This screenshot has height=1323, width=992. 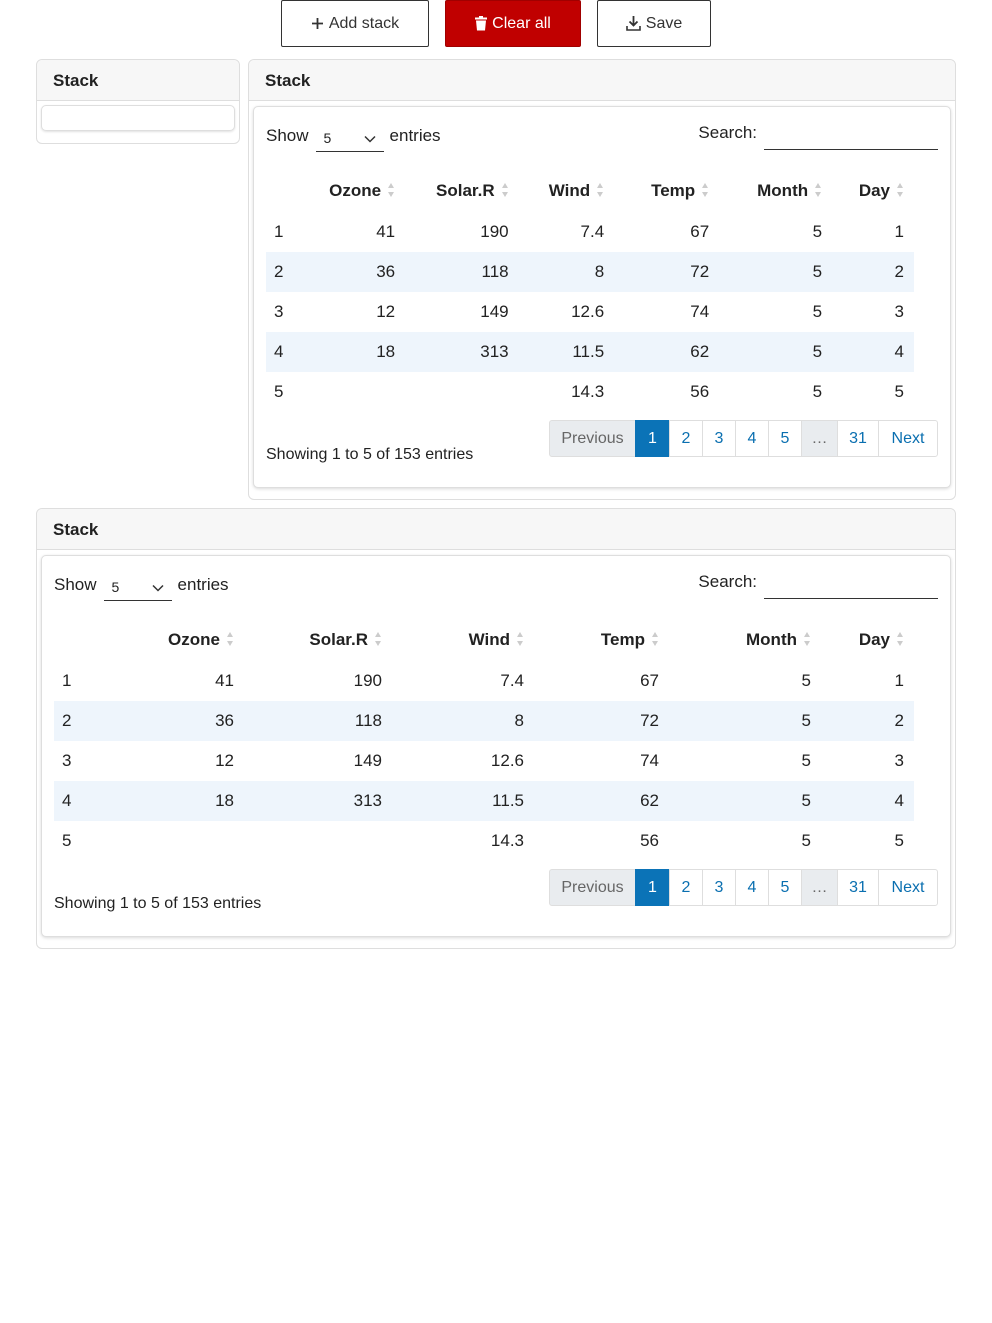 What do you see at coordinates (76, 721) in the screenshot?
I see `table-cell: 2` at bounding box center [76, 721].